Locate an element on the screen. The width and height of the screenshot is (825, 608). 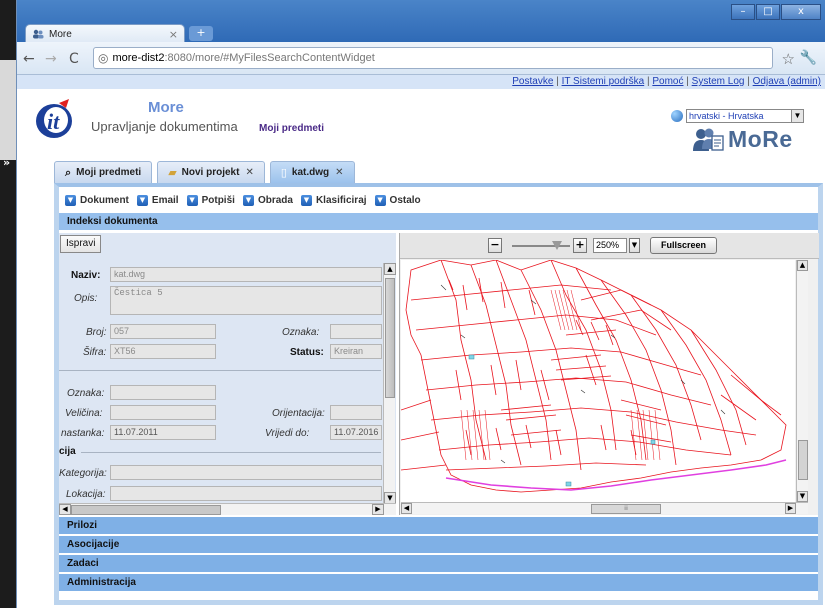
tab-moji-predmeti: ⌕ Moji predmeti is located at coordinates (103, 172).